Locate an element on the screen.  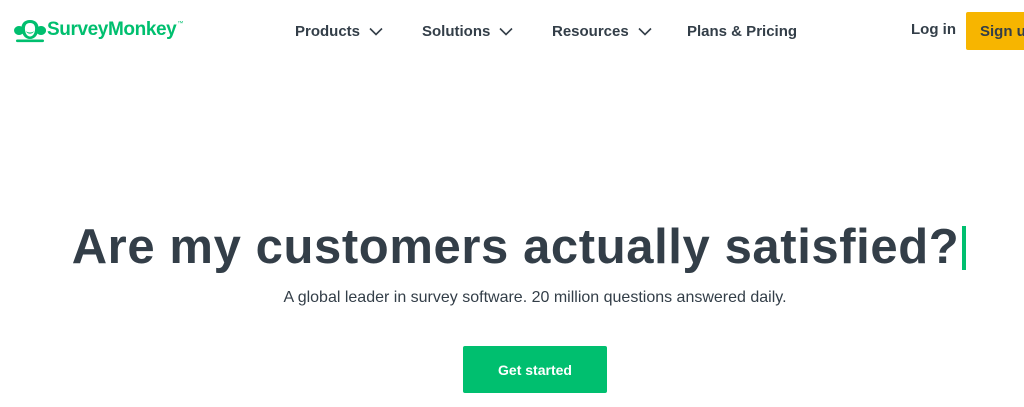
nav-plans-pricing: Plans & Pricing is located at coordinates (742, 31).